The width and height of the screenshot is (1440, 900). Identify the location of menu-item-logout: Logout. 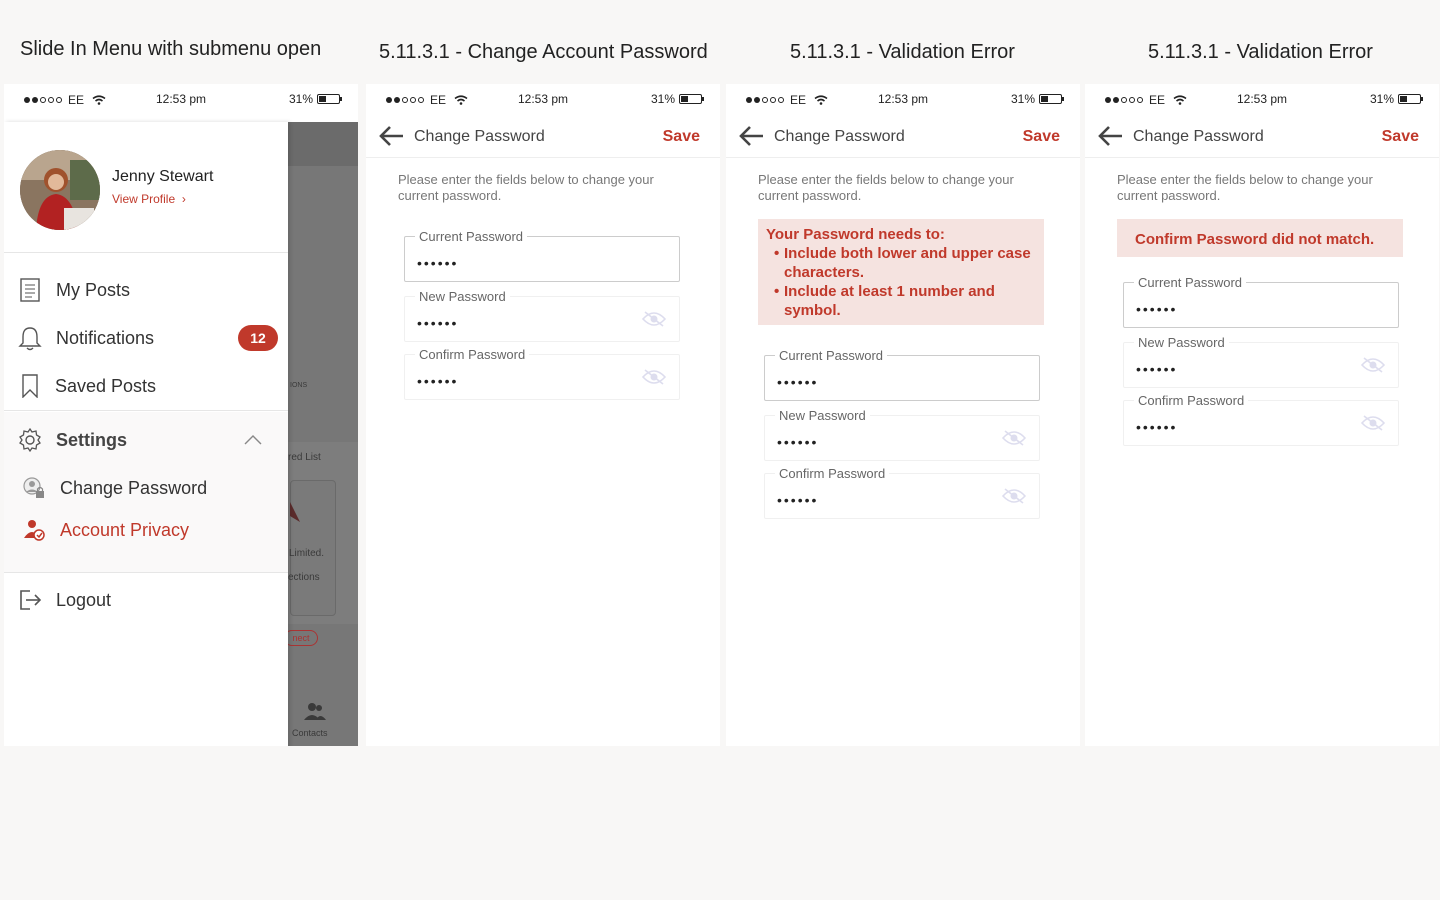
(147, 600).